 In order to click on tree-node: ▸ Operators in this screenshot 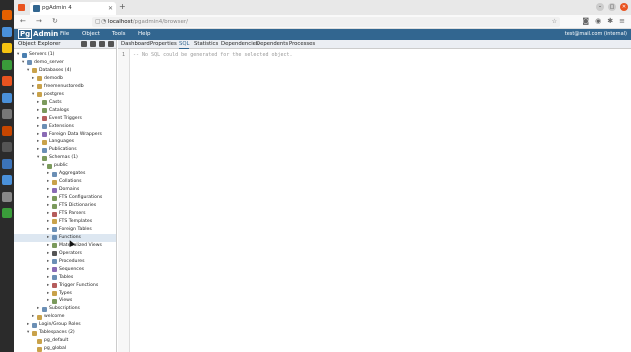, I will do `click(65, 254)`.